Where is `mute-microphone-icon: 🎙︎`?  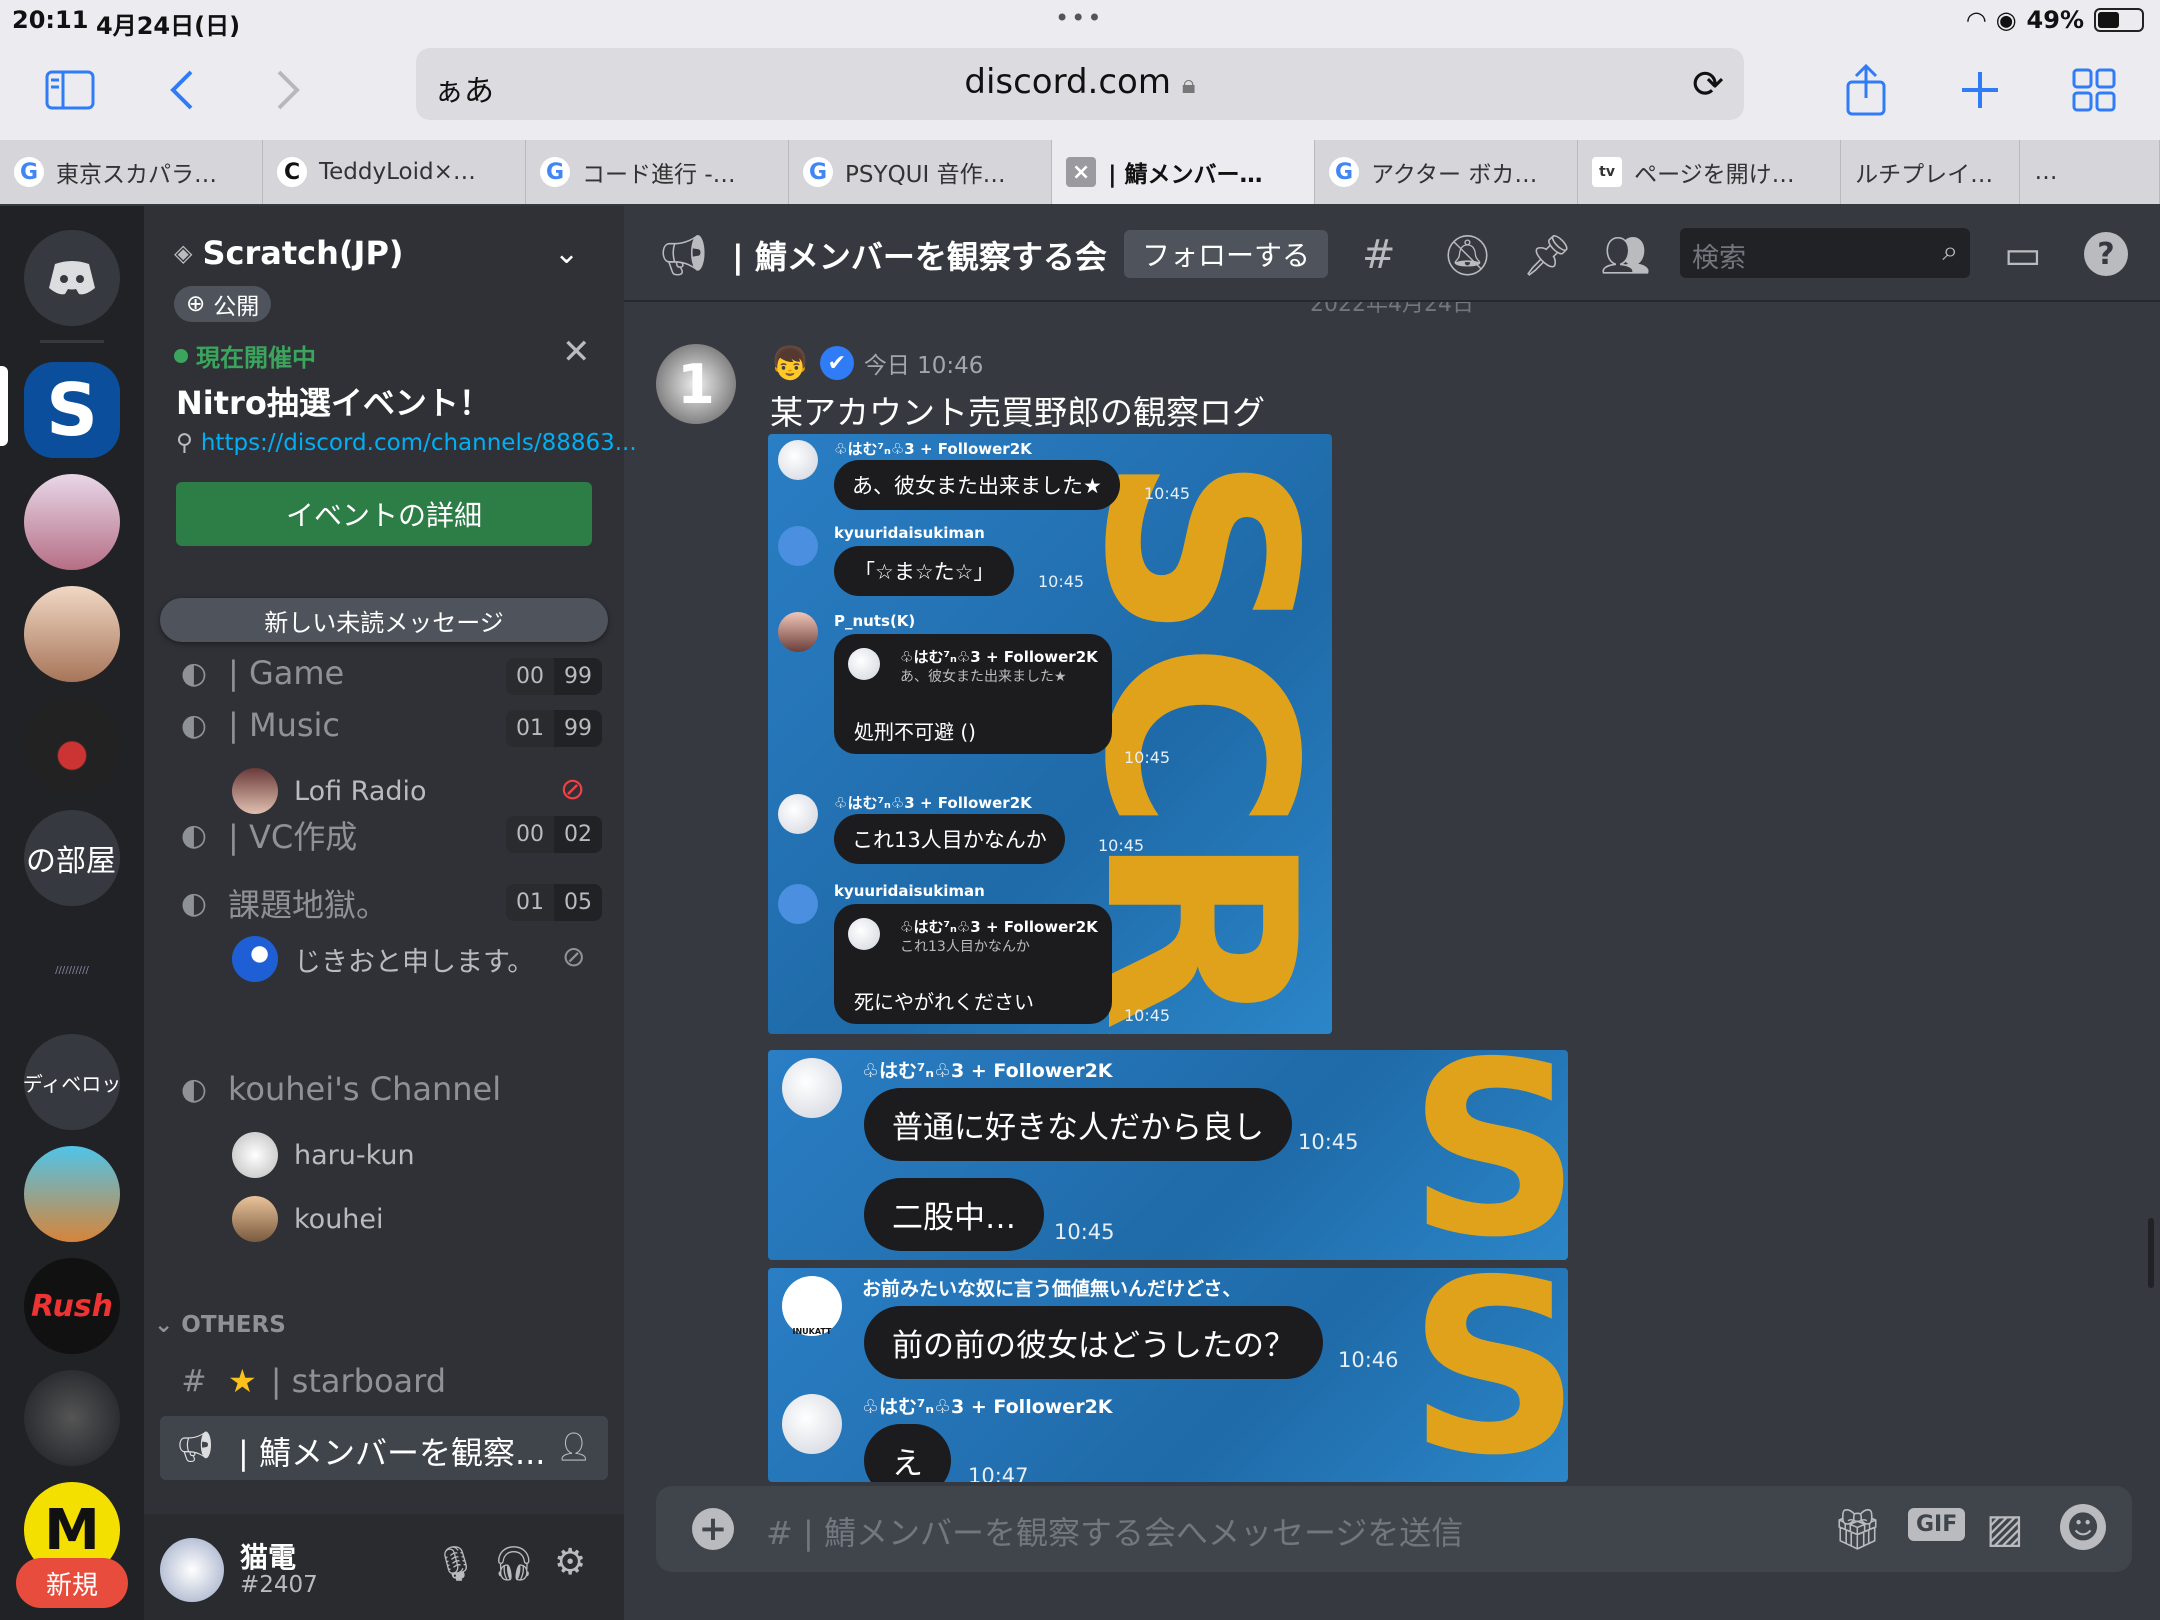
mute-microphone-icon: 🎙︎ is located at coordinates (455, 1564).